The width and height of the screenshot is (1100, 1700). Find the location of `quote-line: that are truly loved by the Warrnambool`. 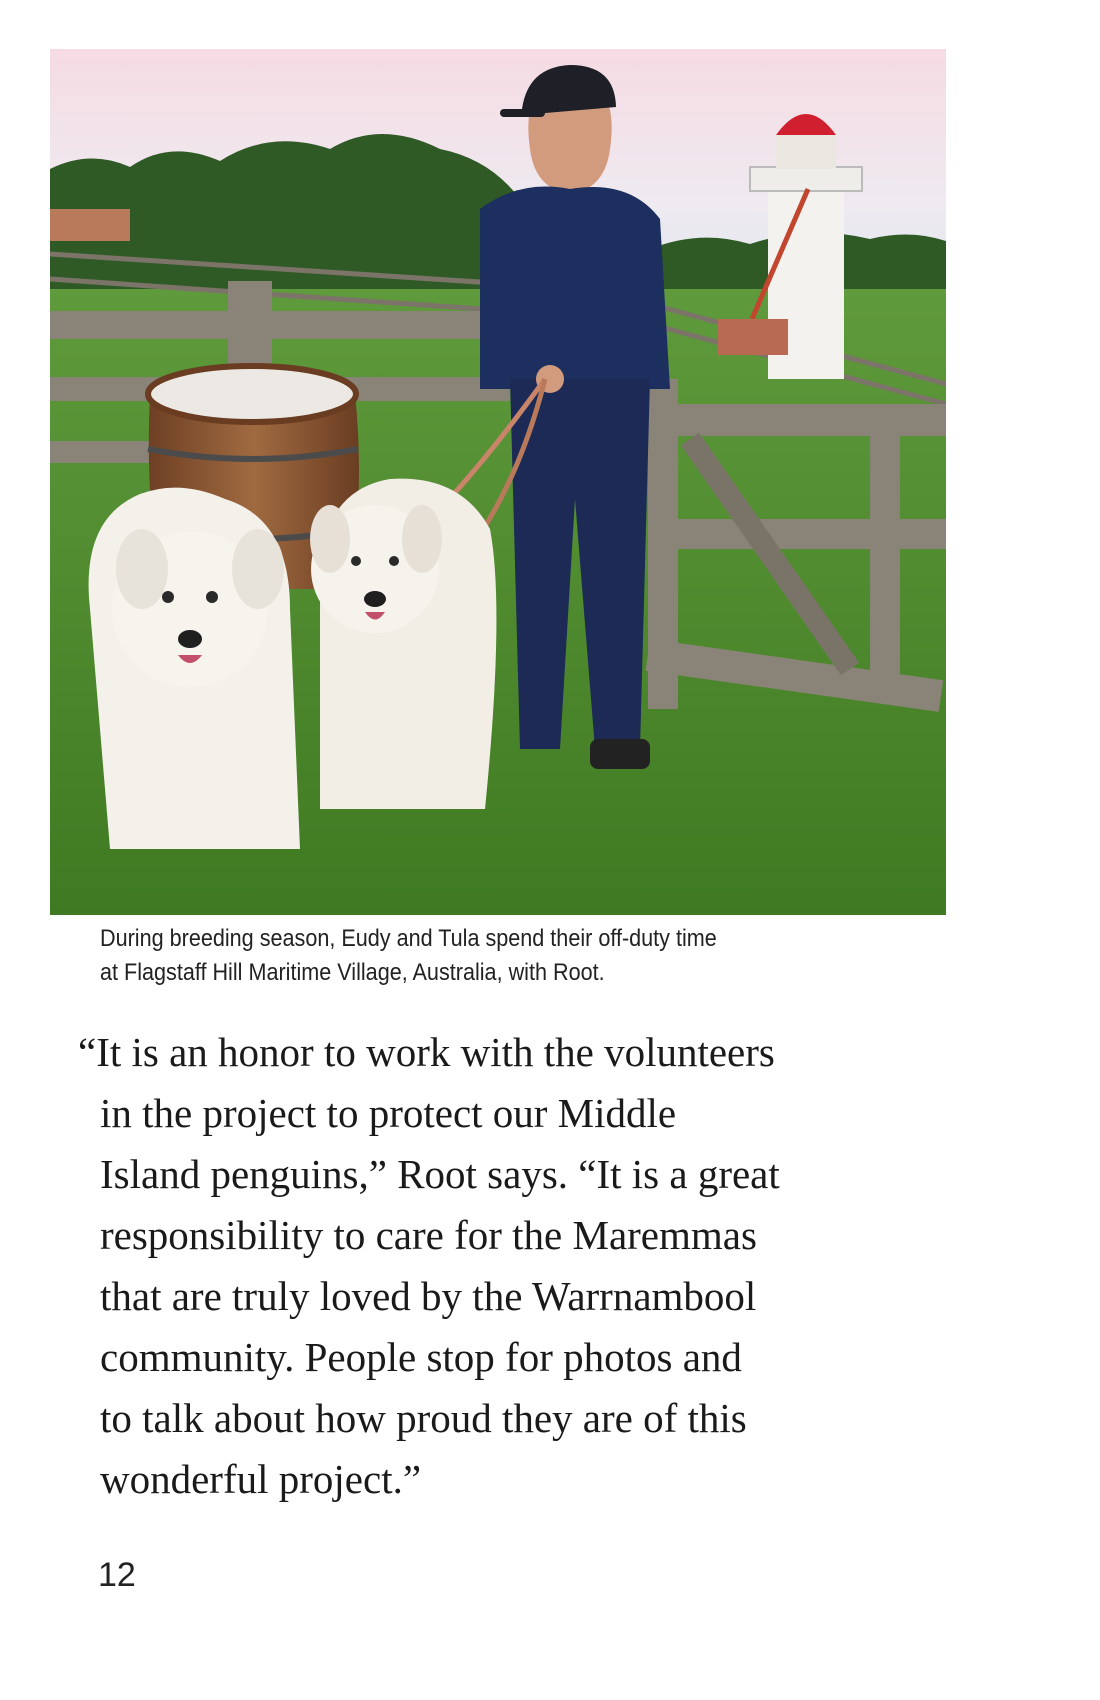

quote-line: that are truly loved by the Warrnambool is located at coordinates (428, 1296).